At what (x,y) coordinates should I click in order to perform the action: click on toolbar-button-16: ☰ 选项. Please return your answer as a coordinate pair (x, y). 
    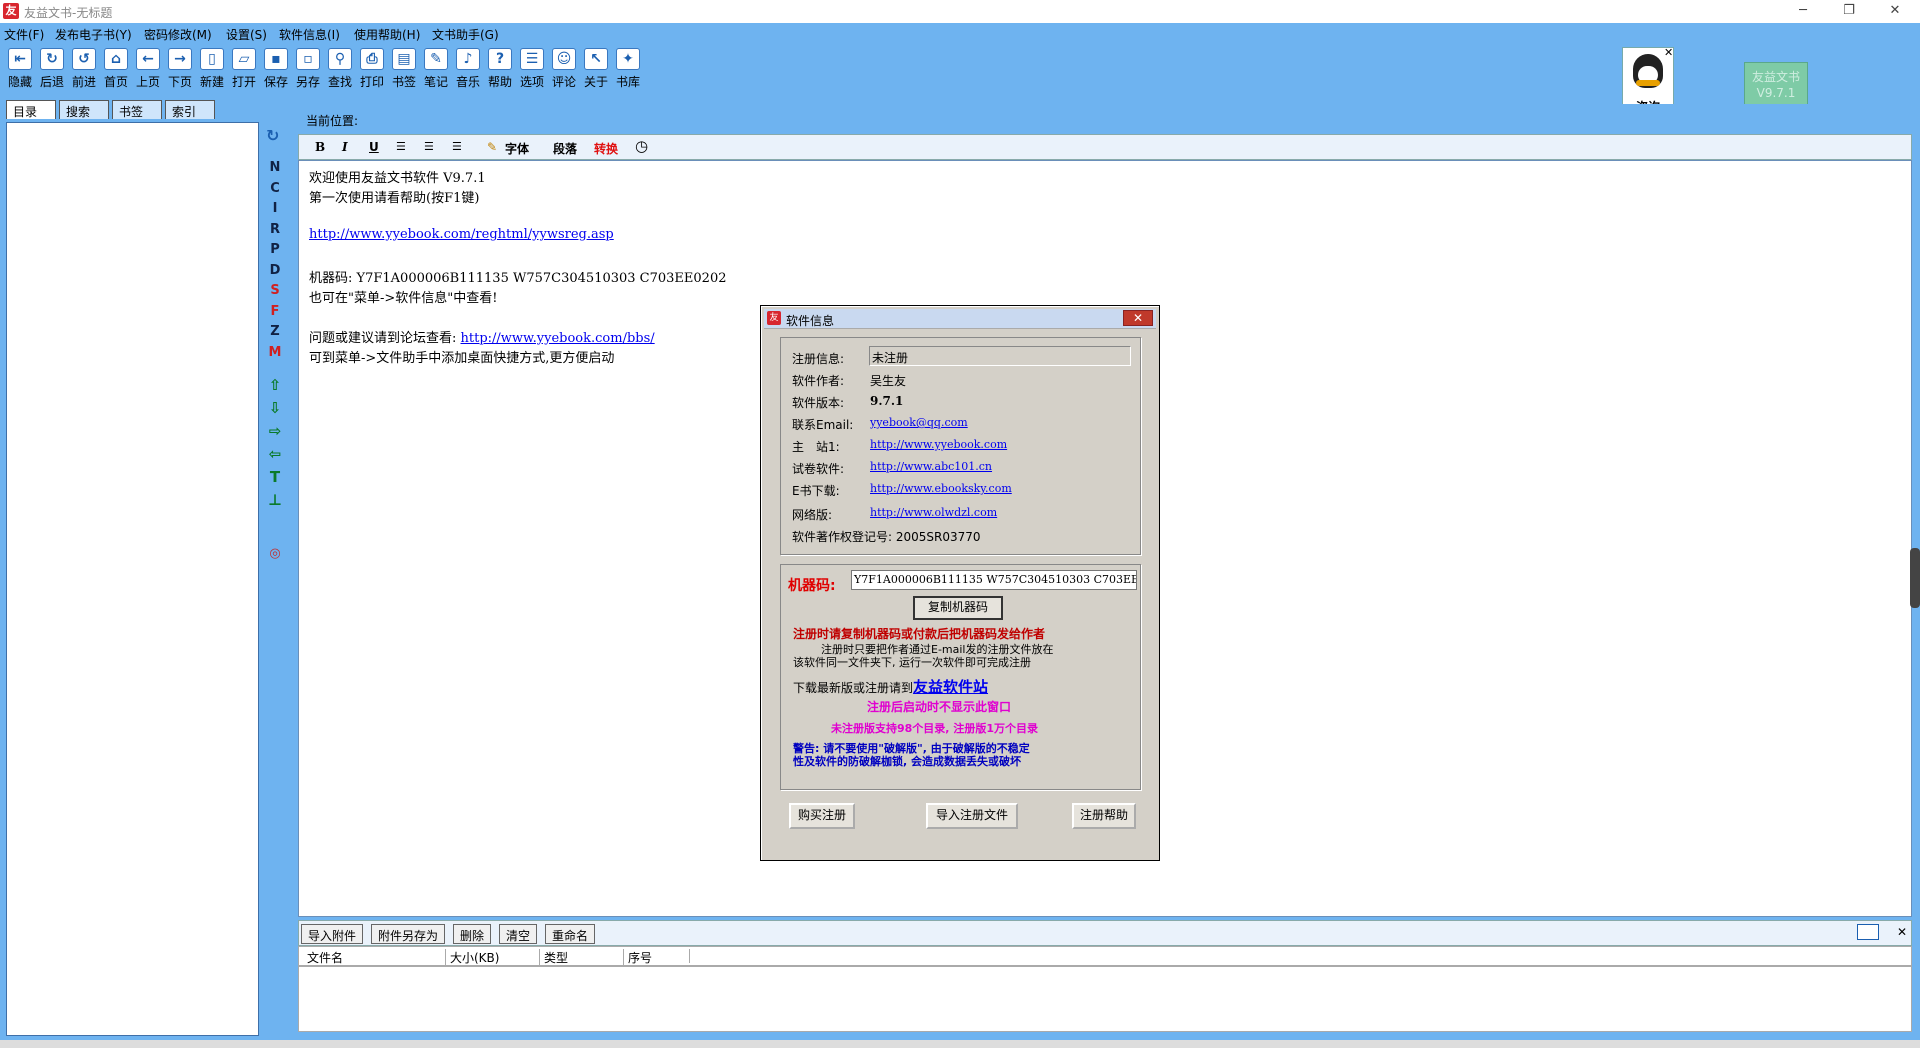
    Looking at the image, I should click on (532, 69).